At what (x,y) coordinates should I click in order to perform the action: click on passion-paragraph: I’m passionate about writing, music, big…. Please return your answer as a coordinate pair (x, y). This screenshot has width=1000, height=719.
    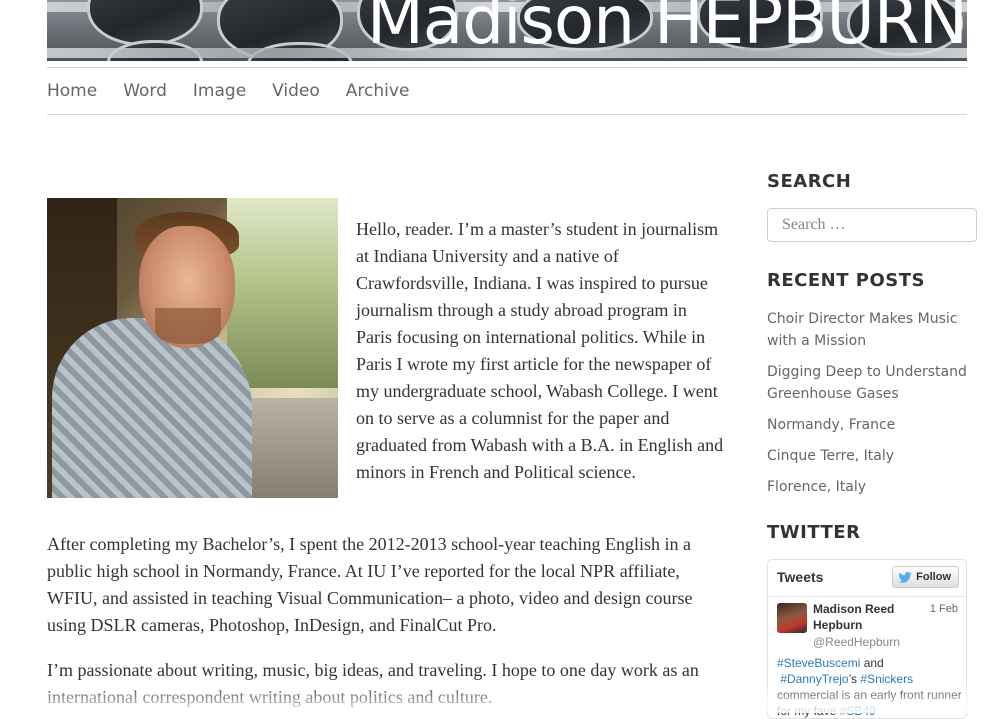
    Looking at the image, I should click on (373, 683).